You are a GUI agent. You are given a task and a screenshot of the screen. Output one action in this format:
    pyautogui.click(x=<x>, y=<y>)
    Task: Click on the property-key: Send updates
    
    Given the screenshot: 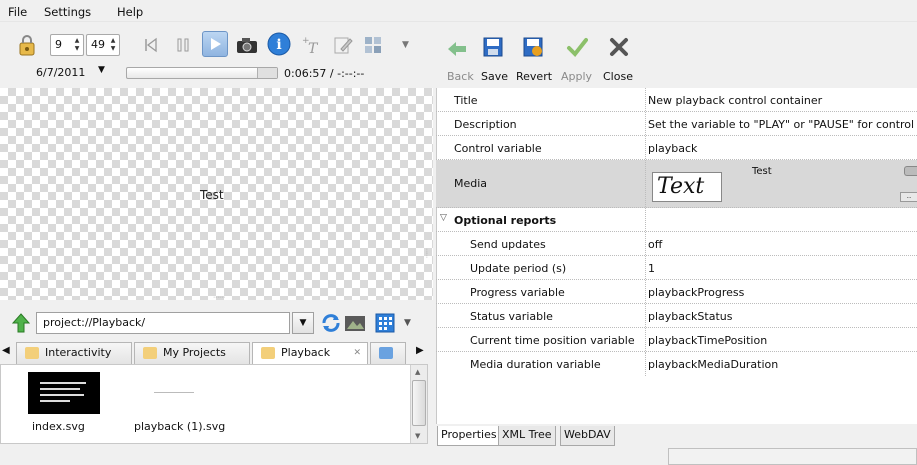 What is the action you would take?
    pyautogui.click(x=508, y=244)
    